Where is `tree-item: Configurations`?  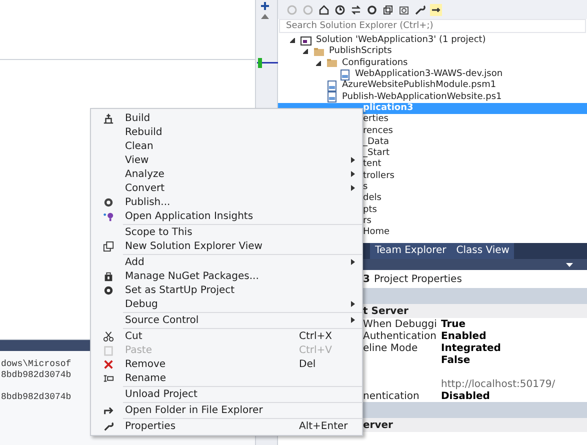 tree-item: Configurations is located at coordinates (375, 63).